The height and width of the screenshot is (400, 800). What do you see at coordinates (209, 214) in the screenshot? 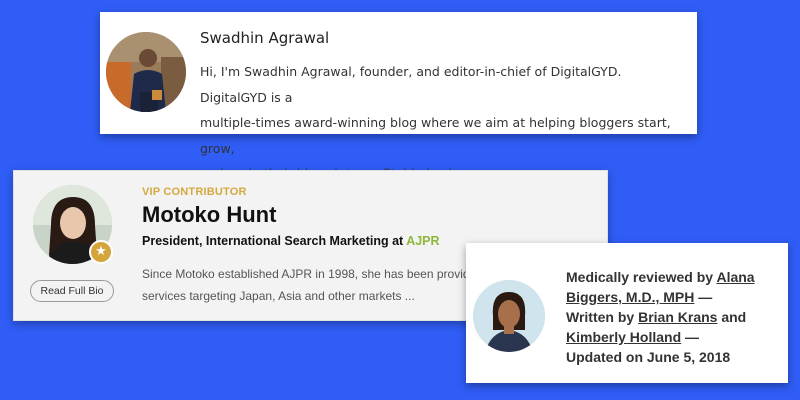
I see `author-name: Motoko Hunt` at bounding box center [209, 214].